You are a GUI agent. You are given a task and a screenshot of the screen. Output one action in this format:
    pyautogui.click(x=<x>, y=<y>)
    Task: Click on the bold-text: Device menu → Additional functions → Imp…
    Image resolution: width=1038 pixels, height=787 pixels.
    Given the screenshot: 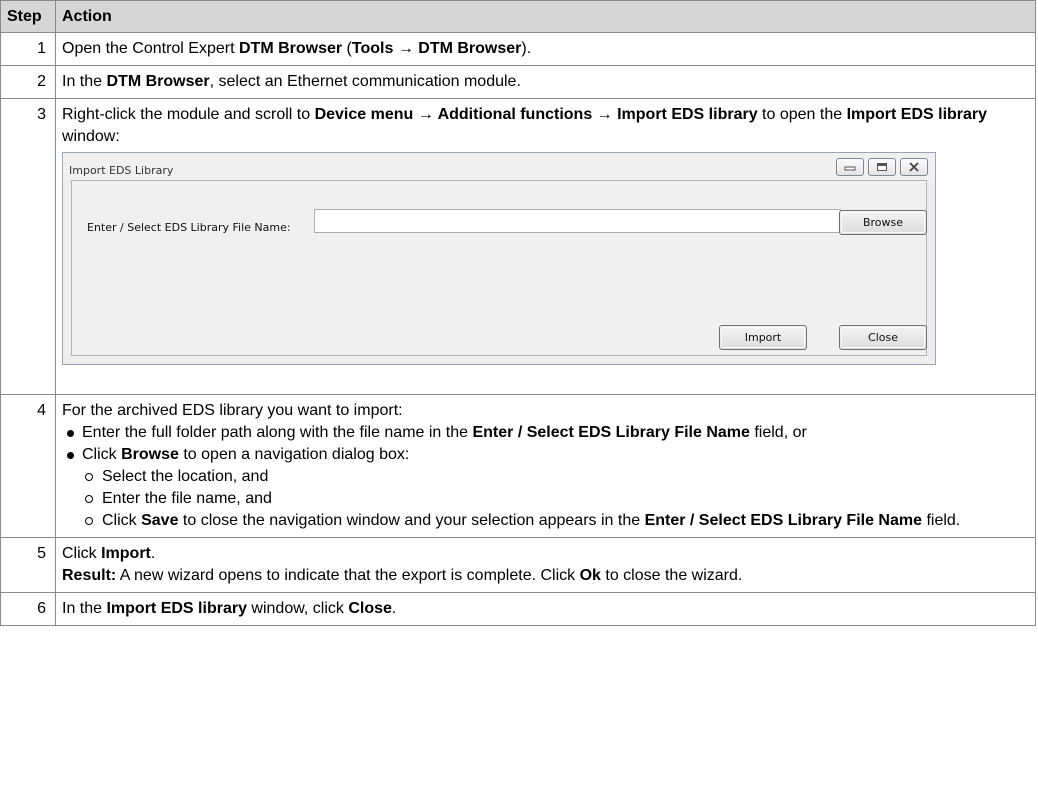 What is the action you would take?
    pyautogui.click(x=536, y=114)
    